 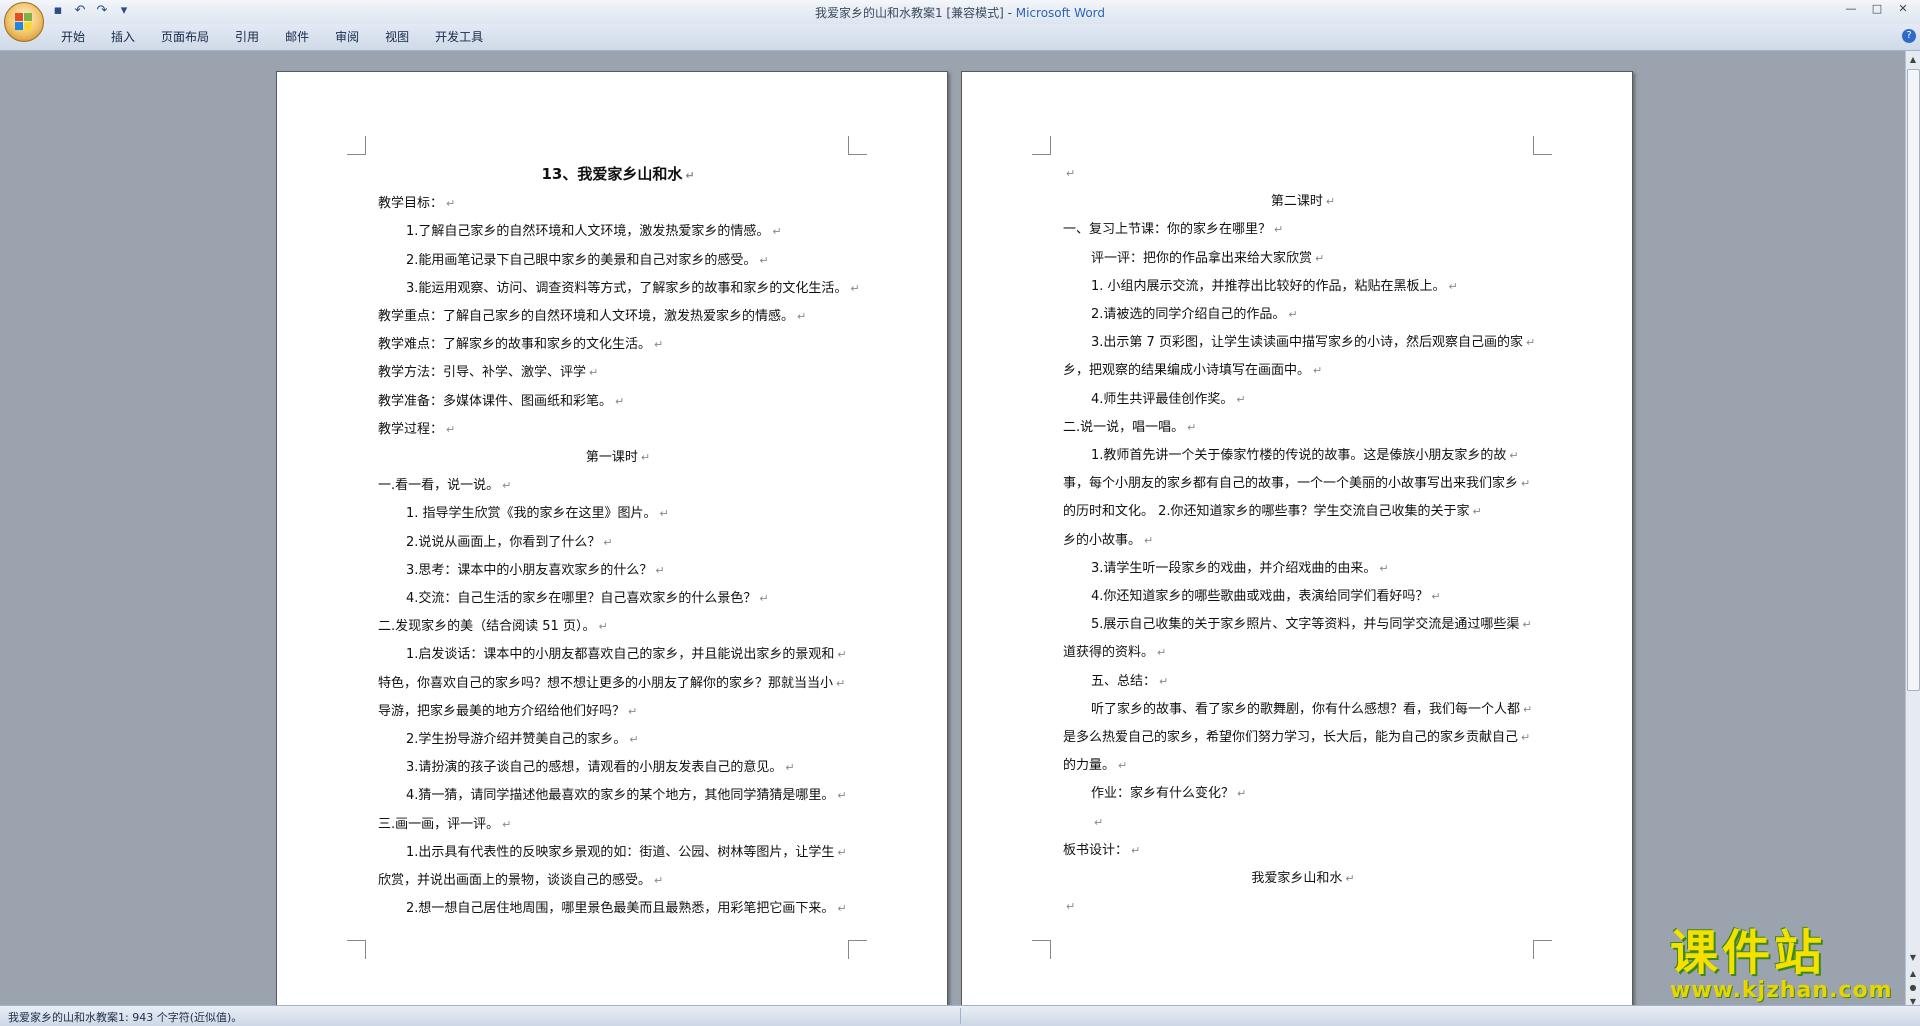 What do you see at coordinates (1303, 230) in the screenshot?
I see `paragraph-line: 一、复习上节课：你的家乡在哪里？` at bounding box center [1303, 230].